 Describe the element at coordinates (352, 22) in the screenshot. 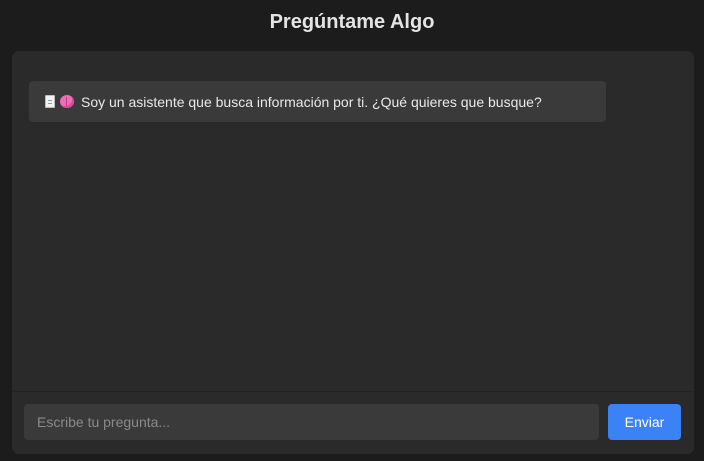

I see `page-title: Pregúntame Algo` at that location.